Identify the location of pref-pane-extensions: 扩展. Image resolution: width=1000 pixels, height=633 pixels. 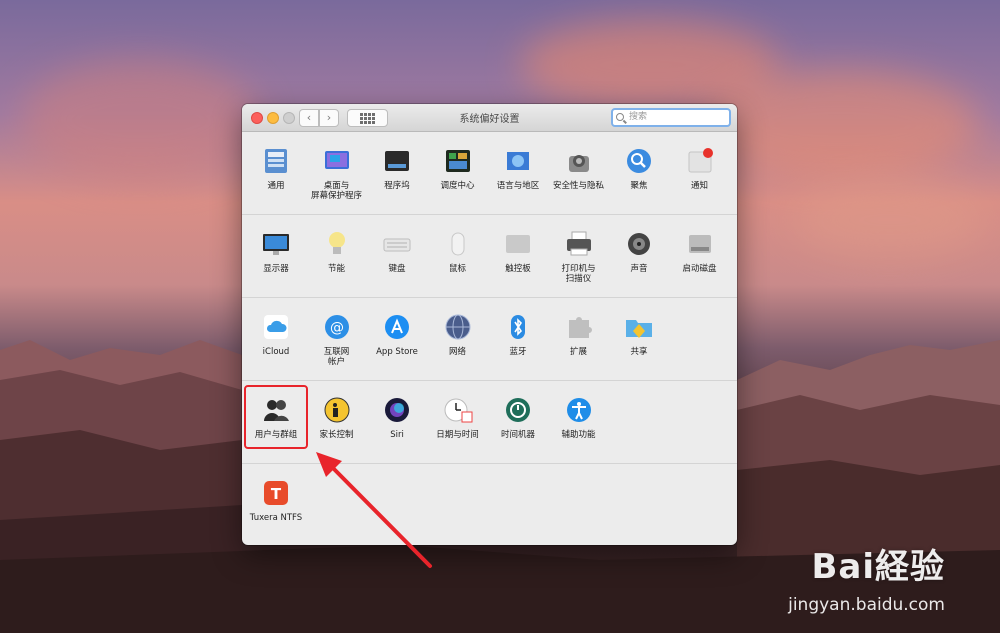
(579, 341).